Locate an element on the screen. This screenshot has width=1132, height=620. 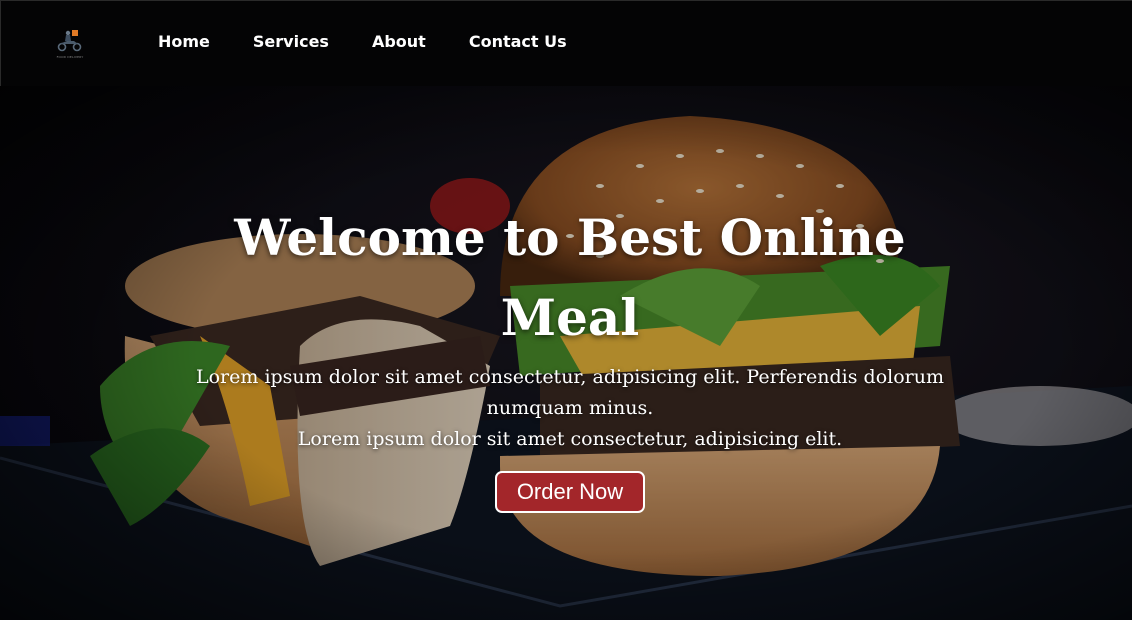
brand-logo: FOOD DELIVERY is located at coordinates (70, 42).